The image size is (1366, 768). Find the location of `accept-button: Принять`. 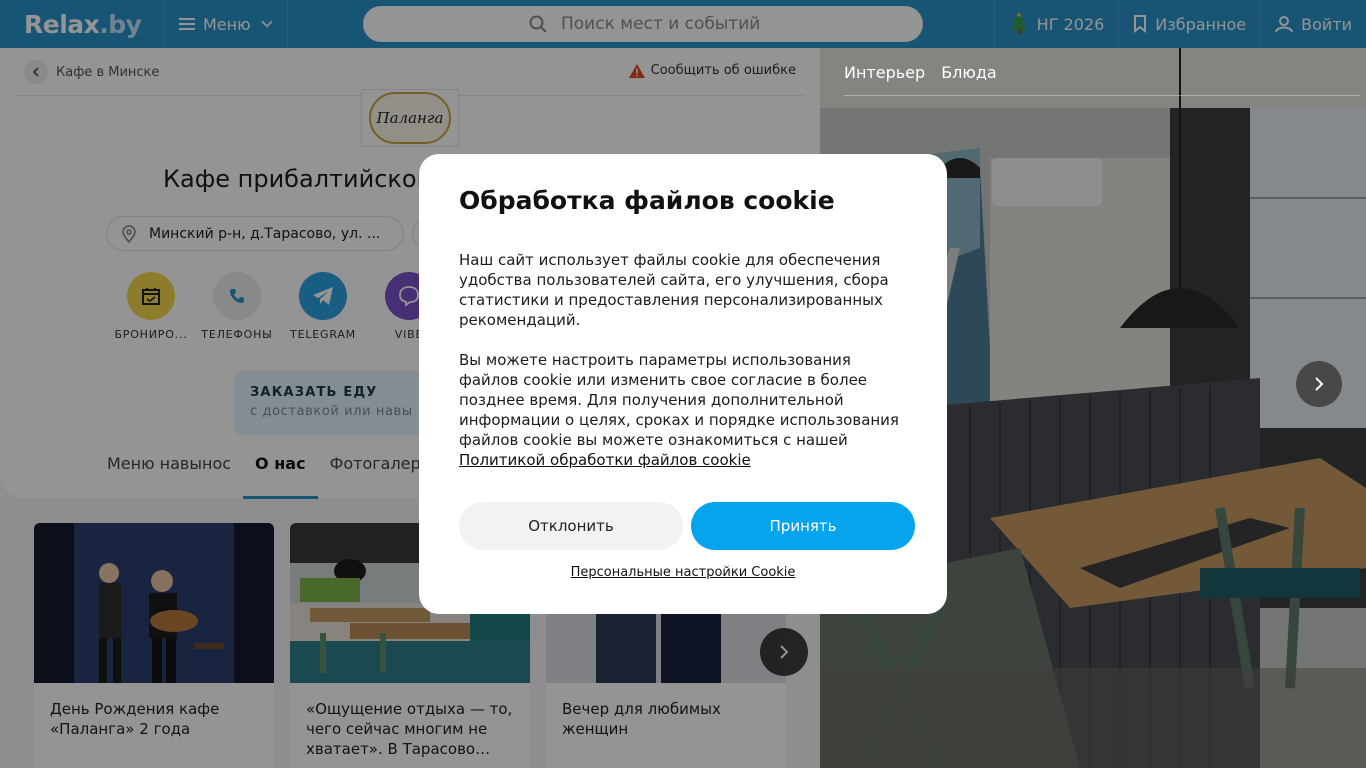

accept-button: Принять is located at coordinates (803, 526).